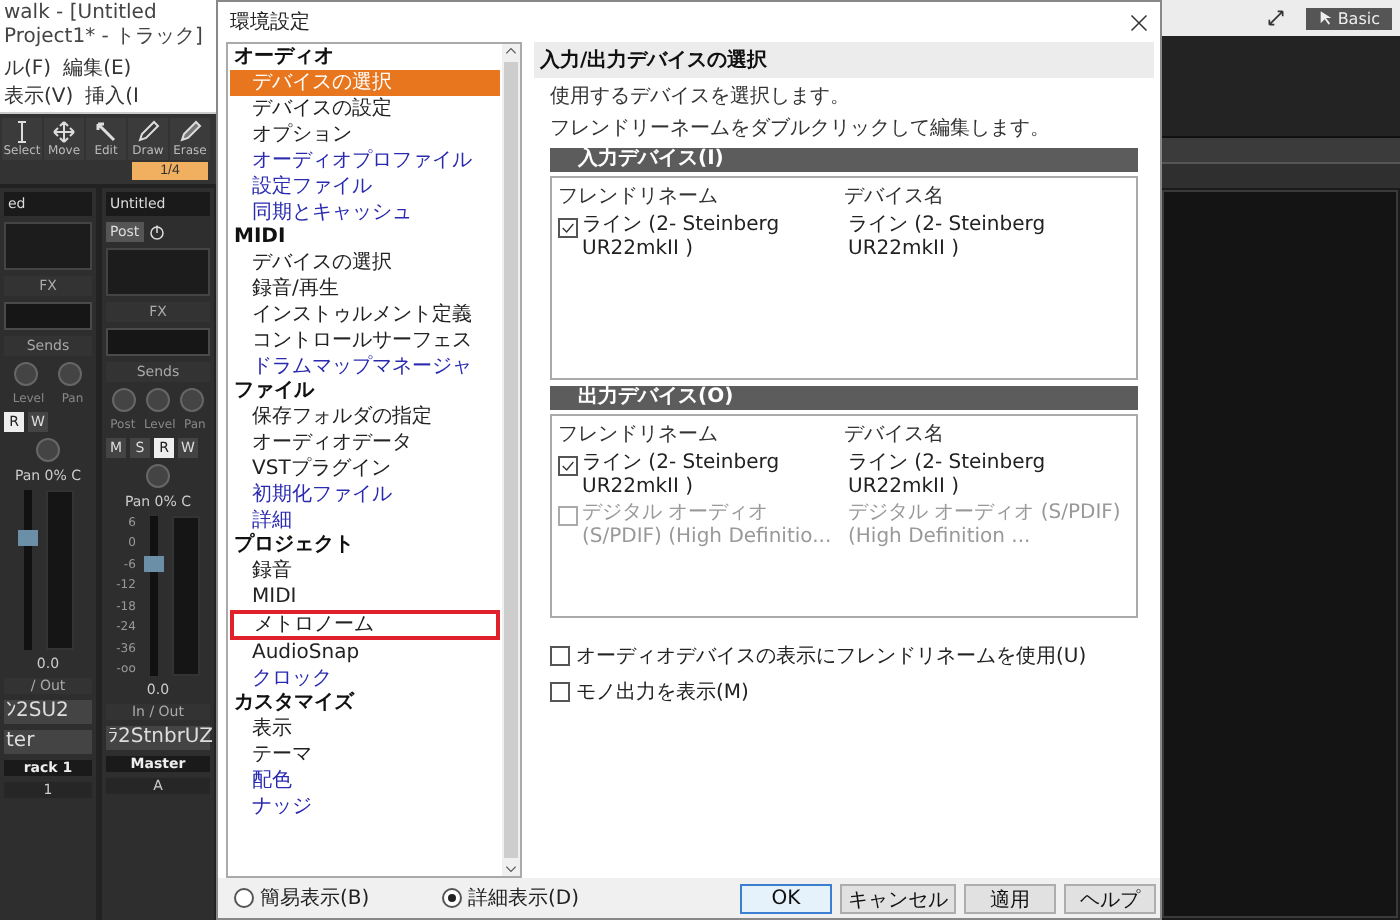  Describe the element at coordinates (28, 68) in the screenshot. I see `menu-item: ル(F)` at that location.